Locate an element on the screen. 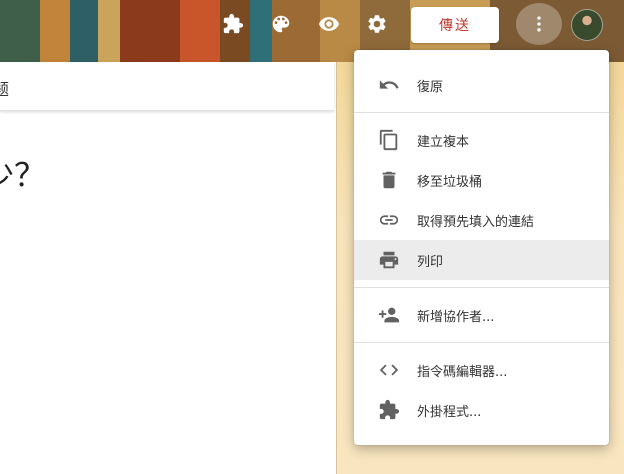 The width and height of the screenshot is (624, 474). more-options-button is located at coordinates (539, 24).